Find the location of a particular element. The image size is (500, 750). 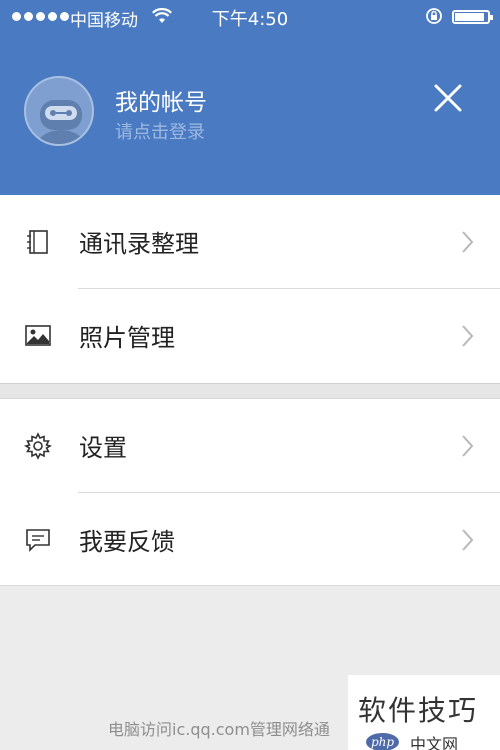

battery-level is located at coordinates (469, 17).